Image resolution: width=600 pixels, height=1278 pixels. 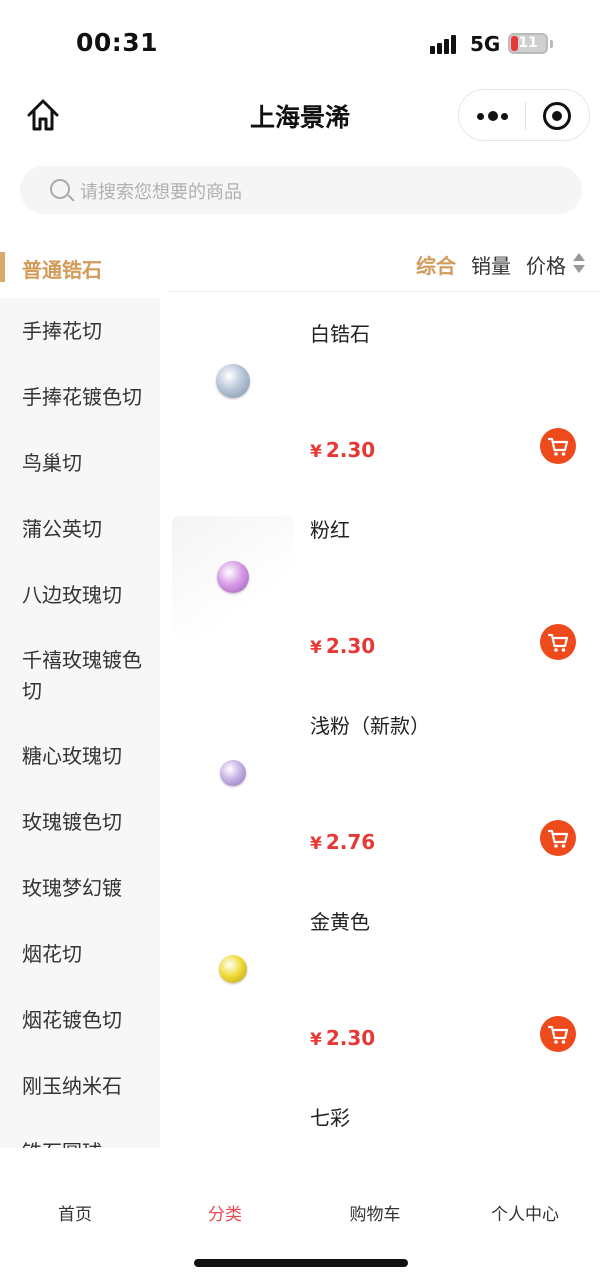 I want to click on sidebar-item: 糖心玫瑰切, so click(x=80, y=756).